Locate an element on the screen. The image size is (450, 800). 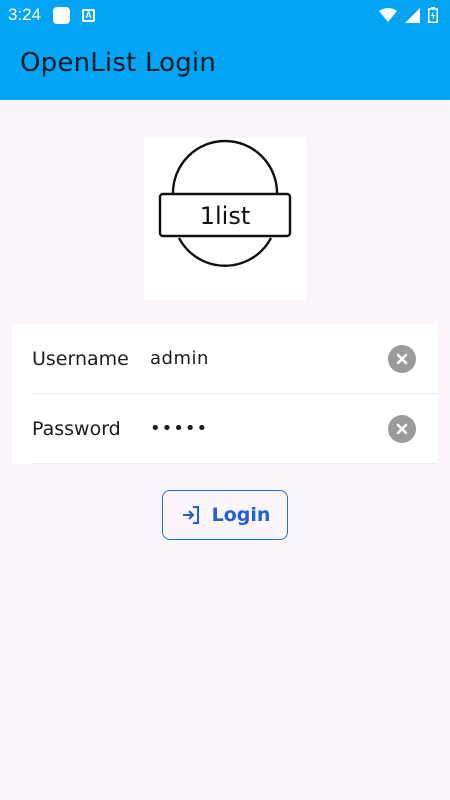
username-input is located at coordinates (265, 358).